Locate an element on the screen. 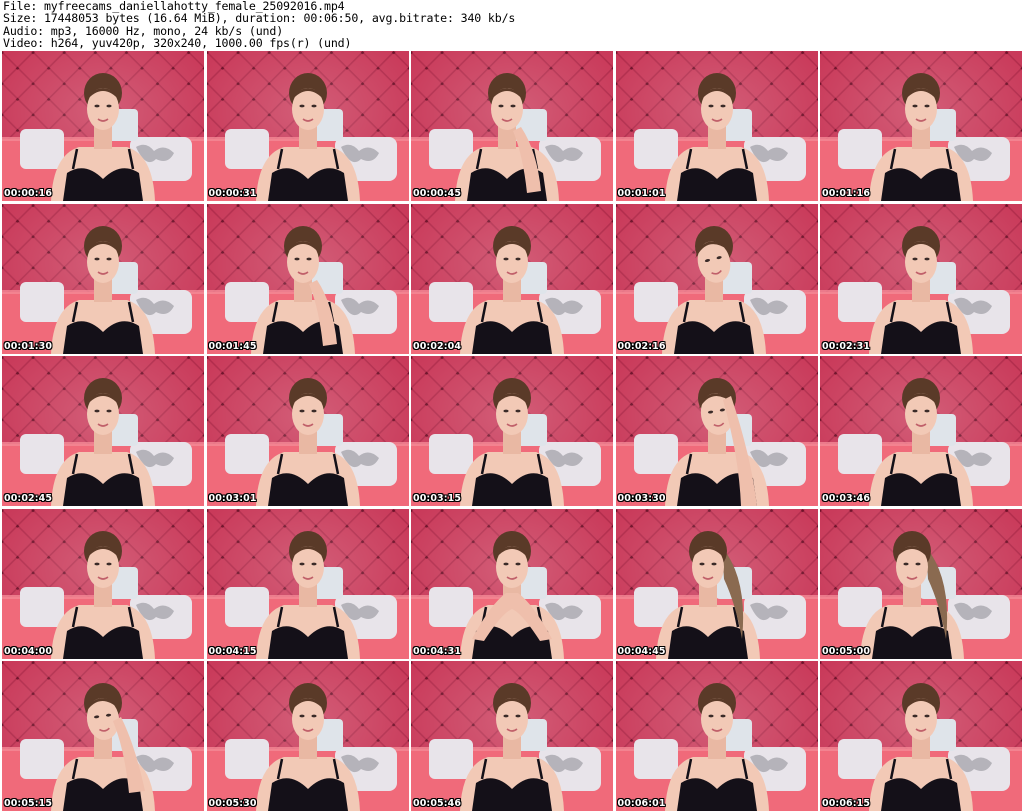 The image size is (1024, 811). video-frame-thumbnail: 00:00:45 is located at coordinates (512, 126).